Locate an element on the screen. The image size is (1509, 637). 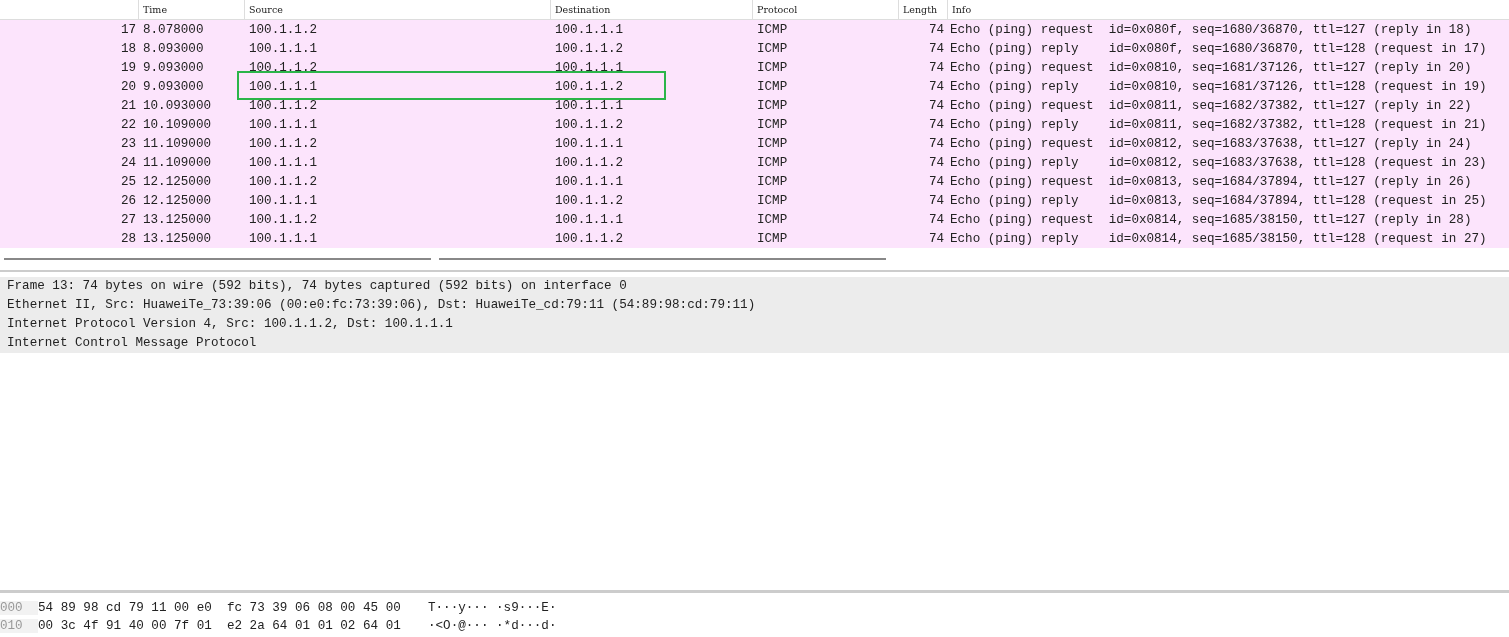
table-cell-text: 25 is located at coordinates (128, 181).